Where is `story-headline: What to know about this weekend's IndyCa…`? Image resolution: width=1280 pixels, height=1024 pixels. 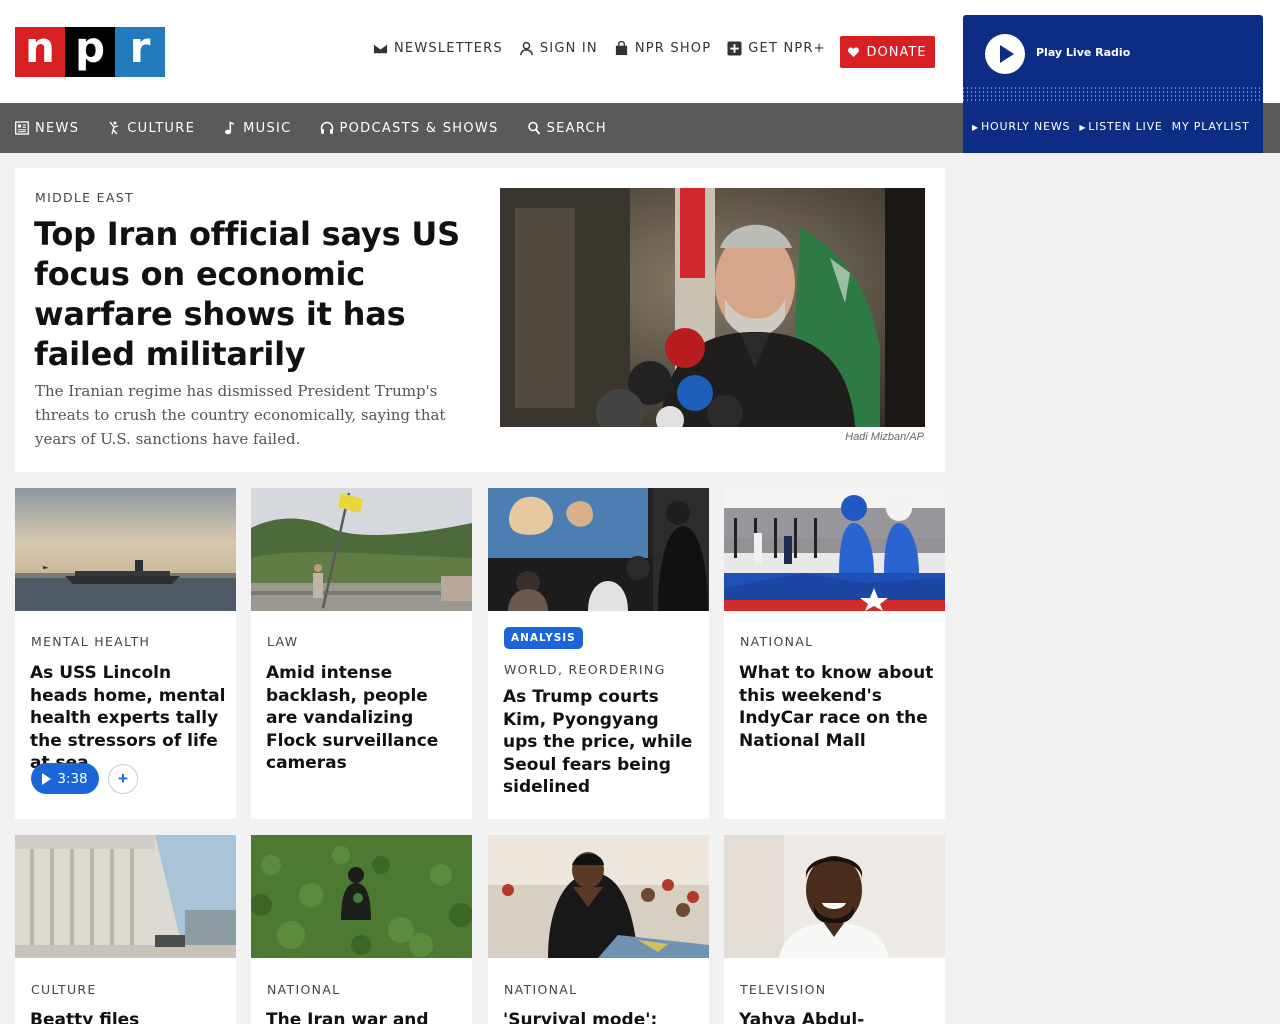
story-headline: What to know about this weekend's IndyCa… is located at coordinates (837, 707).